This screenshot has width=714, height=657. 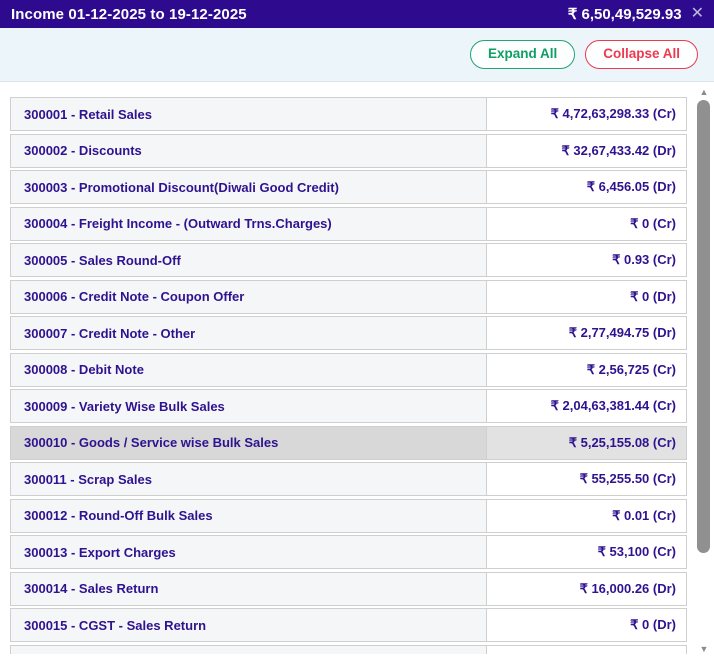 What do you see at coordinates (704, 649) in the screenshot?
I see `scroll-down-icon: ▼` at bounding box center [704, 649].